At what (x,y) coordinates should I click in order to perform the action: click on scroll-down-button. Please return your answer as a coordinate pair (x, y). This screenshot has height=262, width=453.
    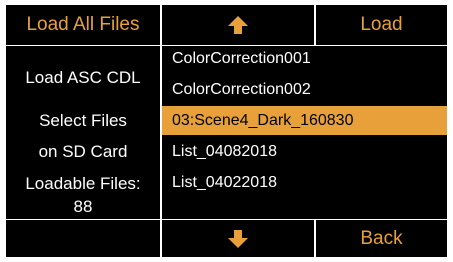
    Looking at the image, I should click on (238, 238).